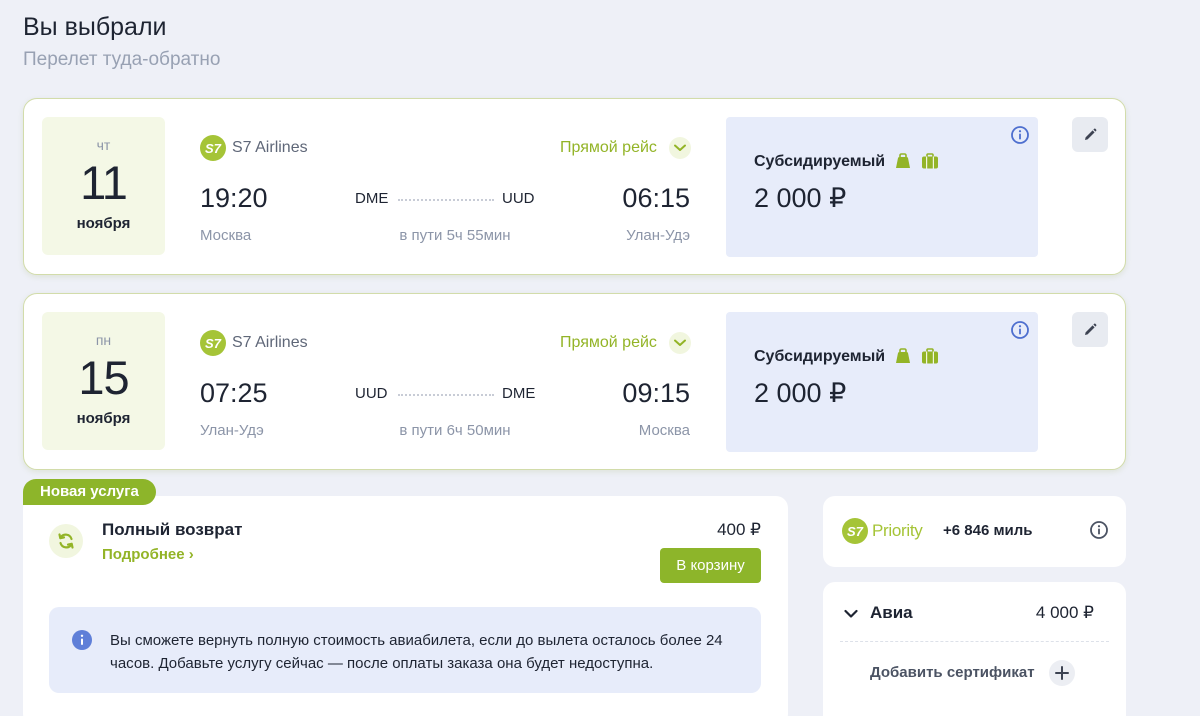 This screenshot has height=716, width=1200. What do you see at coordinates (1062, 673) in the screenshot?
I see `plus-icon` at bounding box center [1062, 673].